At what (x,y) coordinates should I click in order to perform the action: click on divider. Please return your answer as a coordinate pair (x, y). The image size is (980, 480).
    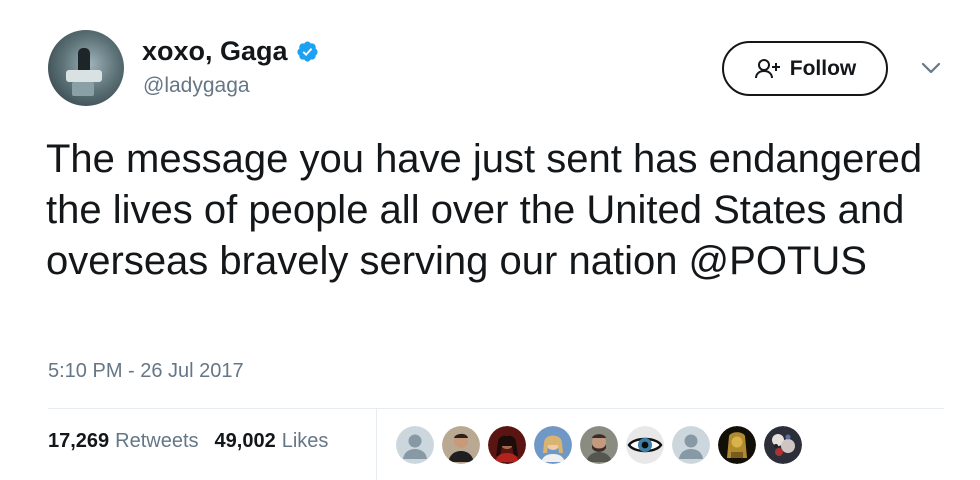
    Looking at the image, I should click on (496, 408).